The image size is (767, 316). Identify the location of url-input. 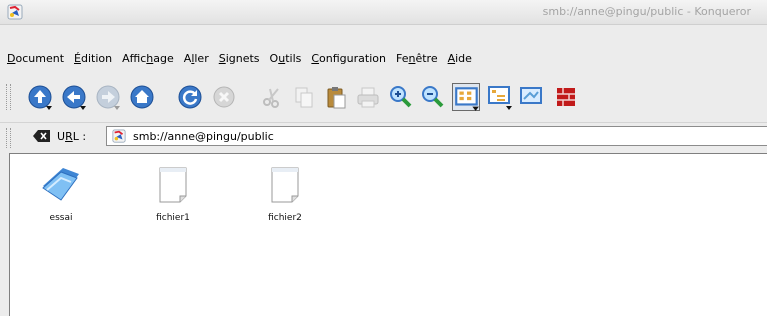
(433, 136).